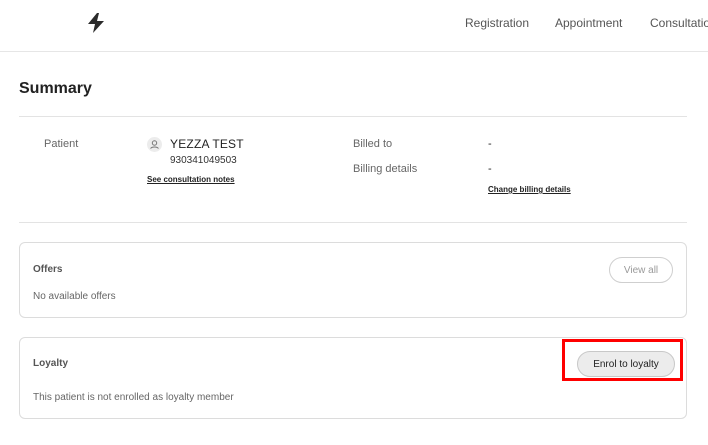  I want to click on offers-empty-text: No available offers, so click(74, 296).